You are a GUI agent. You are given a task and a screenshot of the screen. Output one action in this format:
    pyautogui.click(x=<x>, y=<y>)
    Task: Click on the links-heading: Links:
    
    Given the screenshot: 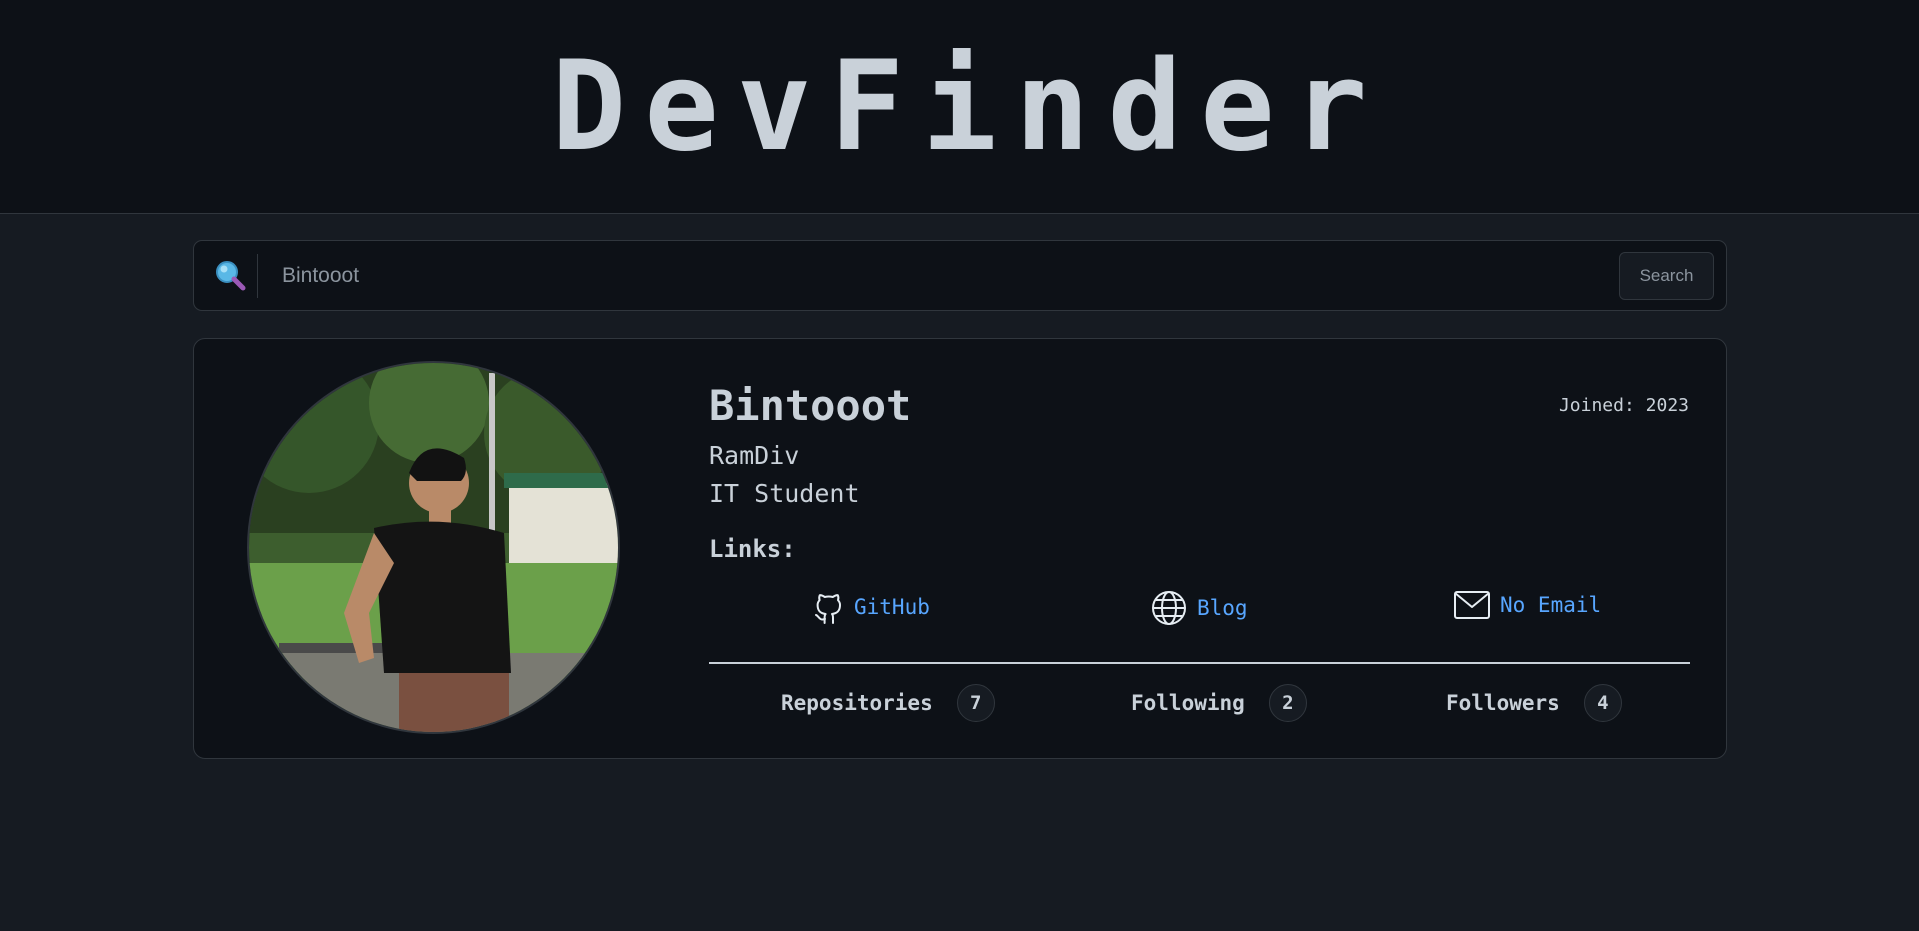 What is the action you would take?
    pyautogui.click(x=752, y=549)
    